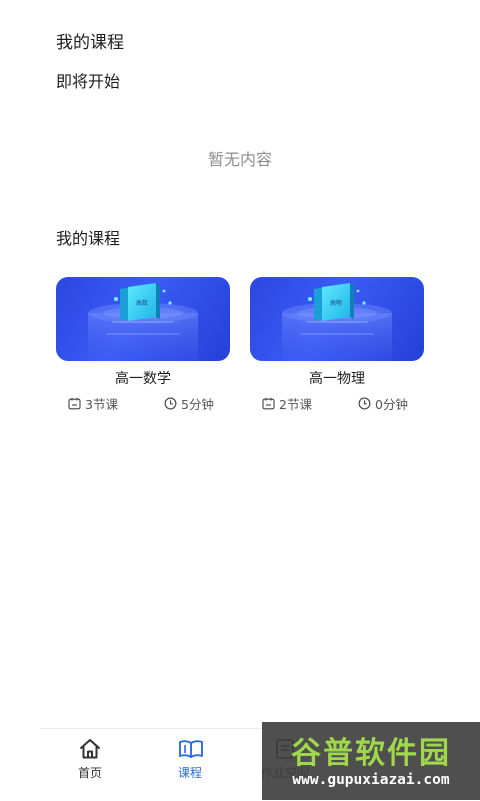  What do you see at coordinates (337, 379) in the screenshot?
I see `course-name: 高一物理` at bounding box center [337, 379].